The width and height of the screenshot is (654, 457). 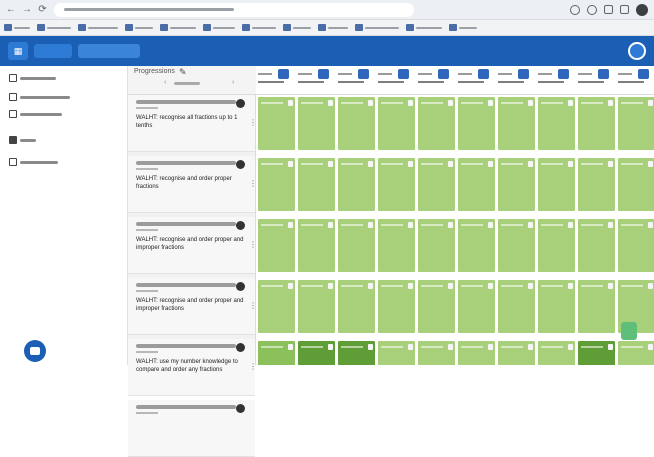 I want to click on profile-icon, so click(x=642, y=9).